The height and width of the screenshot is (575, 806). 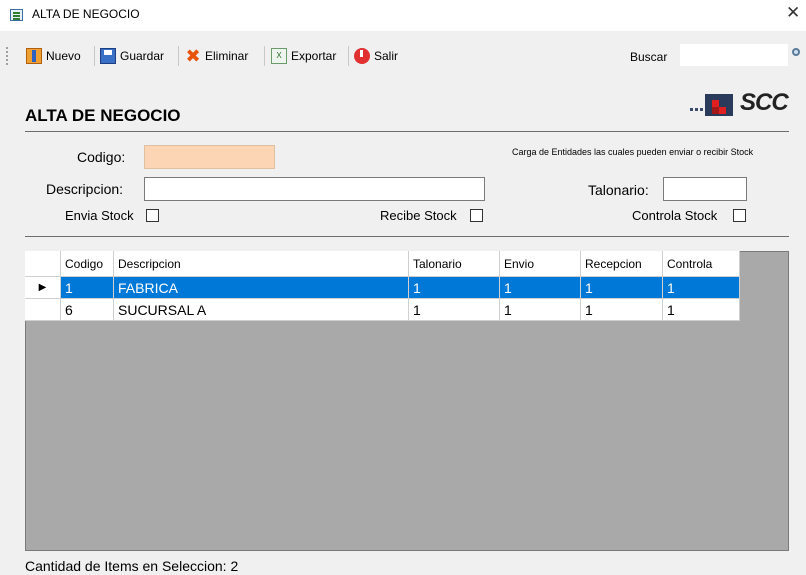 I want to click on talonario-field, so click(x=705, y=189).